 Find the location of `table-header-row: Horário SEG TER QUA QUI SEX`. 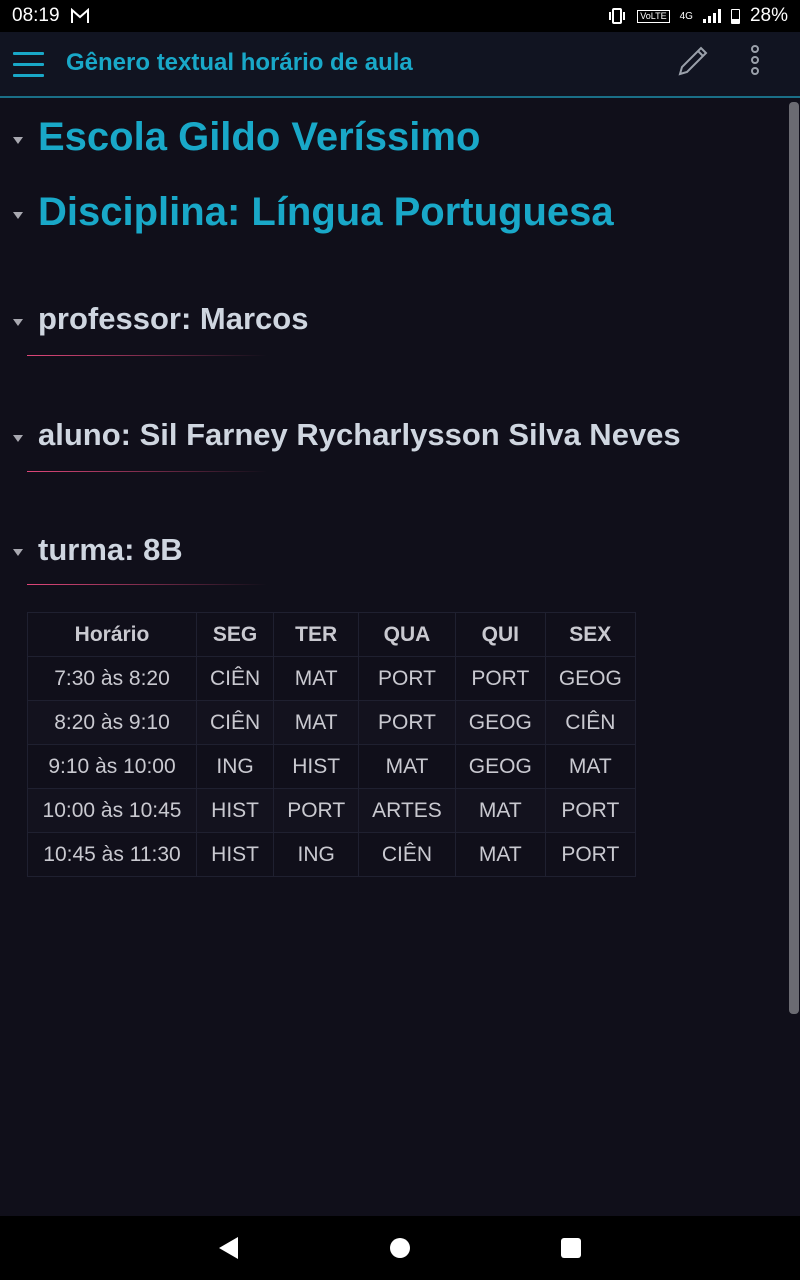

table-header-row: Horário SEG TER QUA QUI SEX is located at coordinates (331, 634).